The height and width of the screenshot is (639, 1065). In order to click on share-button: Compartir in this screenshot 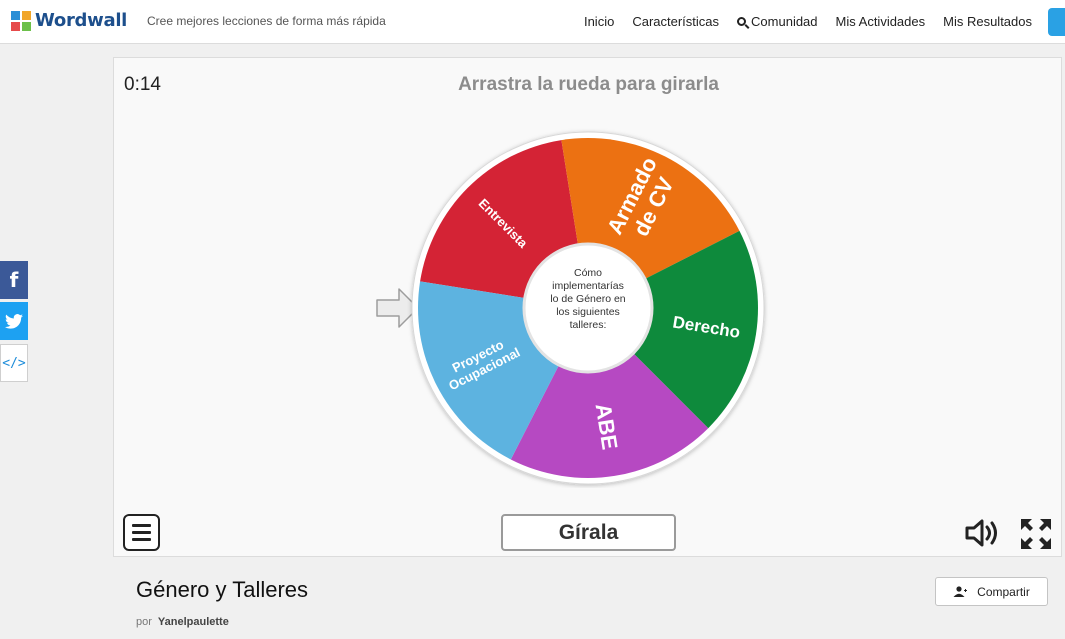, I will do `click(991, 591)`.